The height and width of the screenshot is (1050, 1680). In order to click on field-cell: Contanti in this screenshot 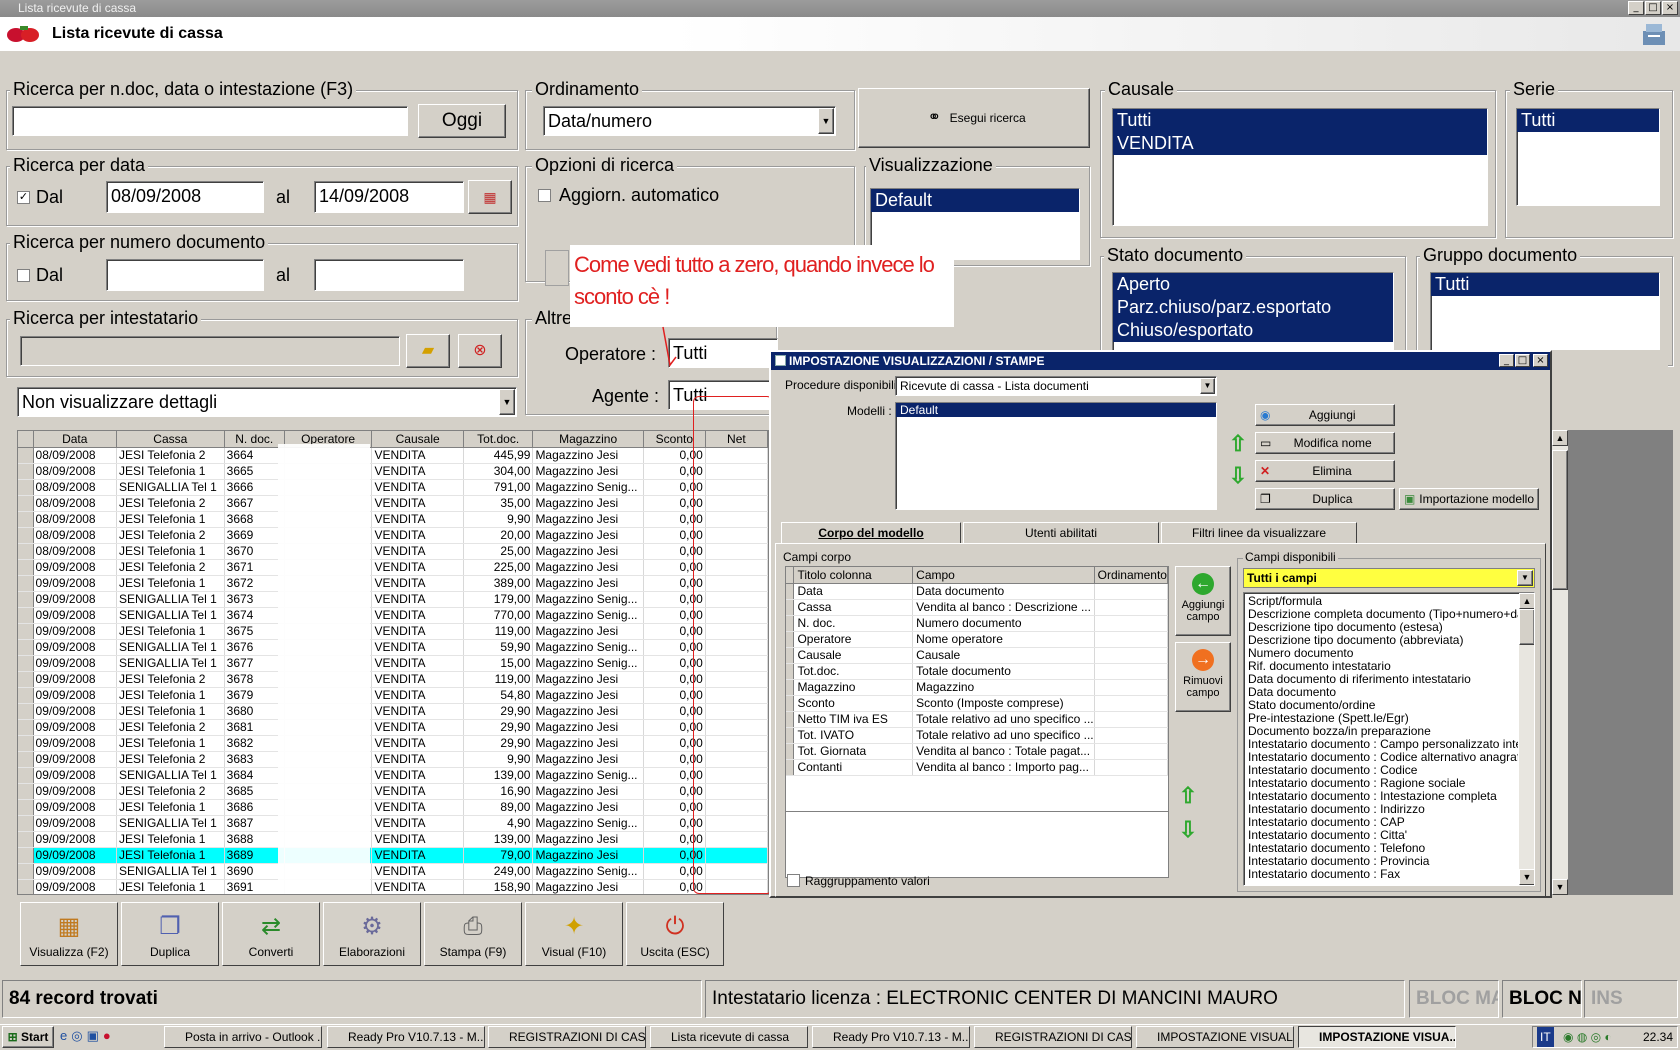, I will do `click(853, 767)`.